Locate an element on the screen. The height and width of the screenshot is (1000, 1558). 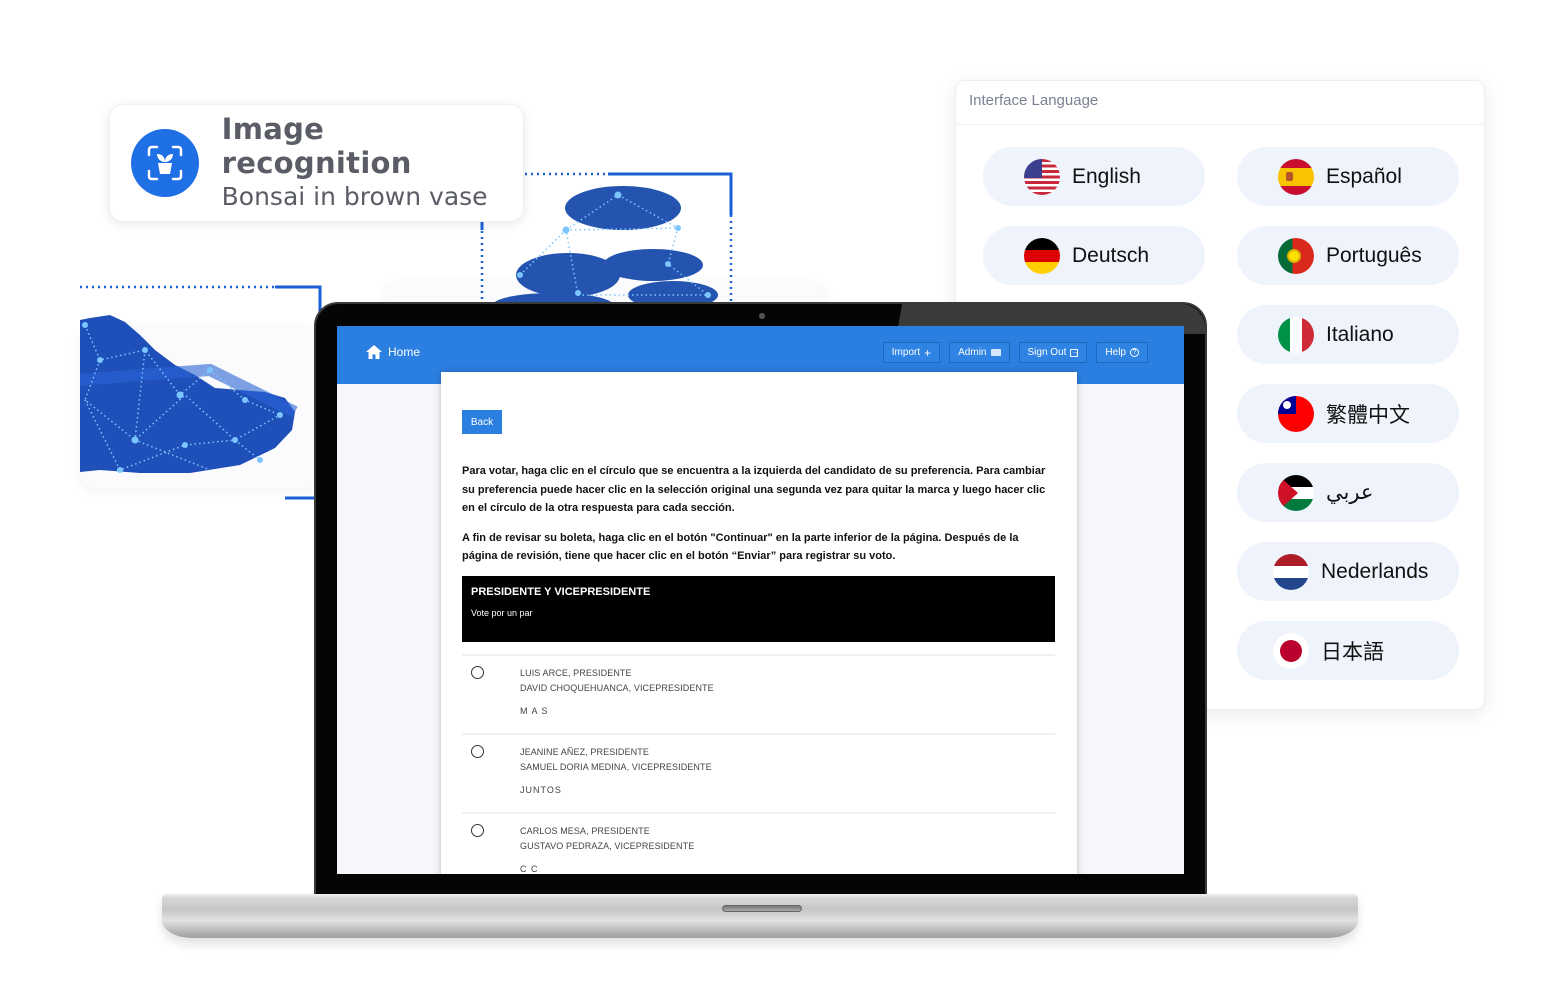
import-button: Import + is located at coordinates (911, 352).